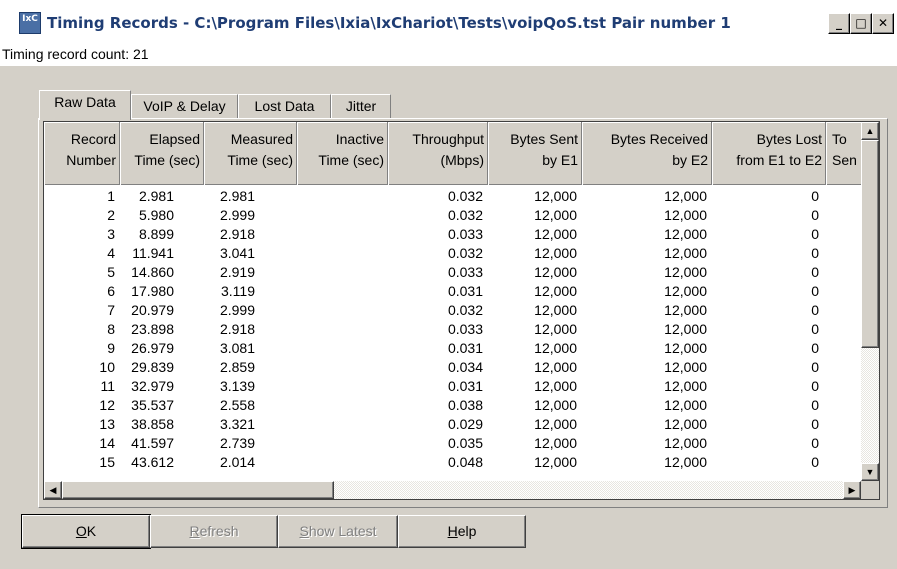 The height and width of the screenshot is (569, 897). Describe the element at coordinates (465, 443) in the screenshot. I see `cell-throughput: 0.035` at that location.